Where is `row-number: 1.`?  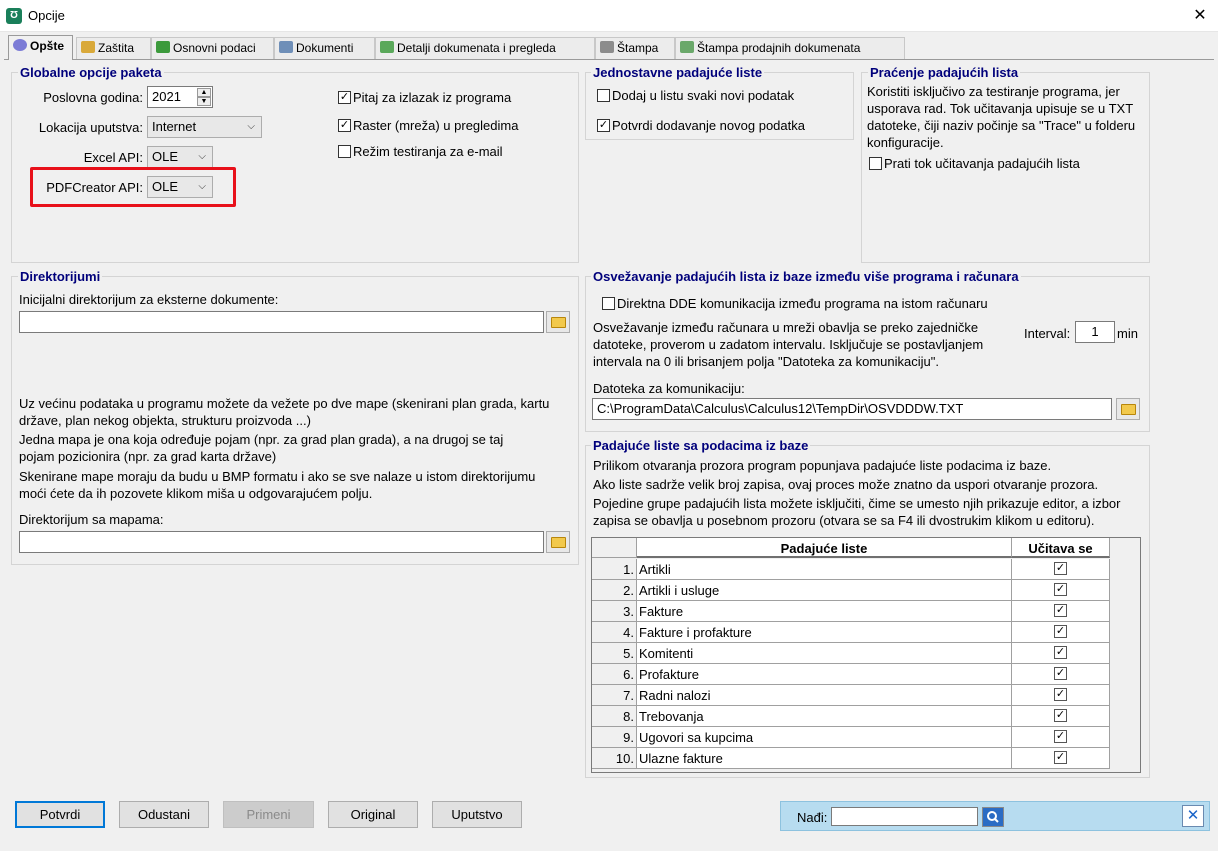
row-number: 1. is located at coordinates (614, 569).